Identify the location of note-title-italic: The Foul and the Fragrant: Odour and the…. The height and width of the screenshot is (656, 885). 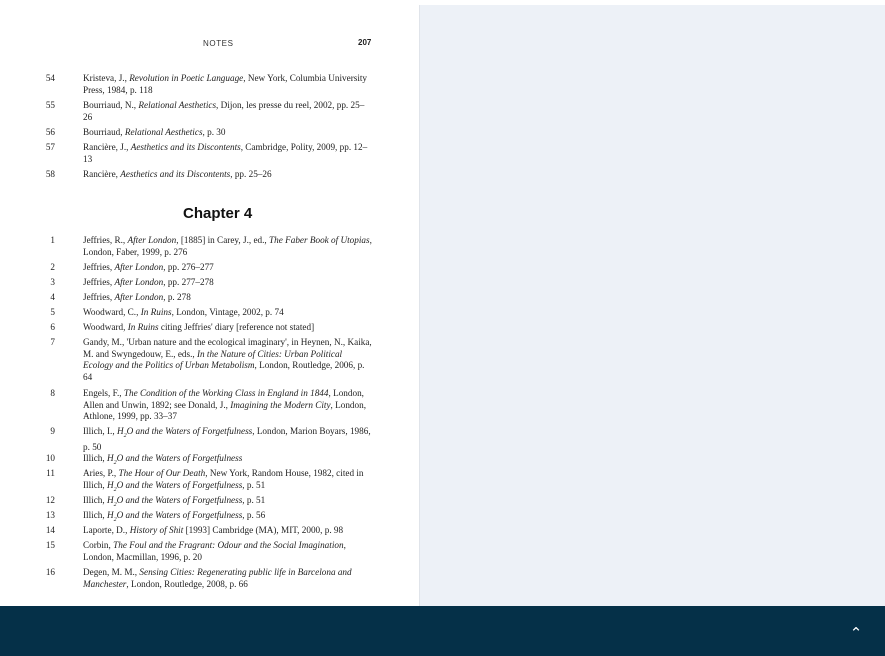
(228, 545).